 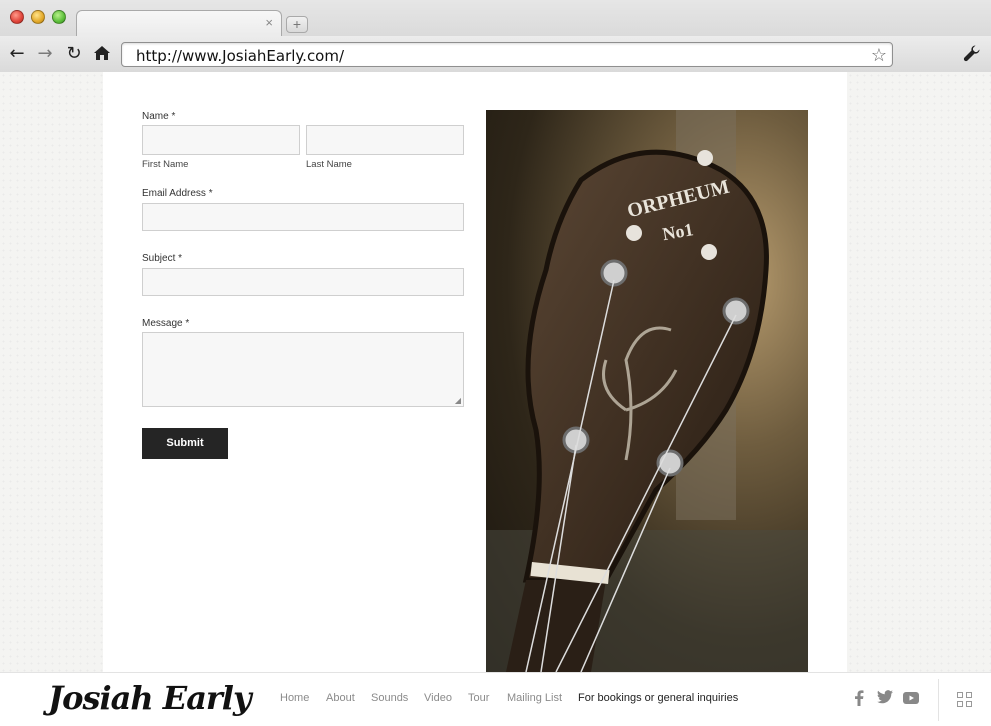 What do you see at coordinates (885, 699) in the screenshot?
I see `twitter-icon` at bounding box center [885, 699].